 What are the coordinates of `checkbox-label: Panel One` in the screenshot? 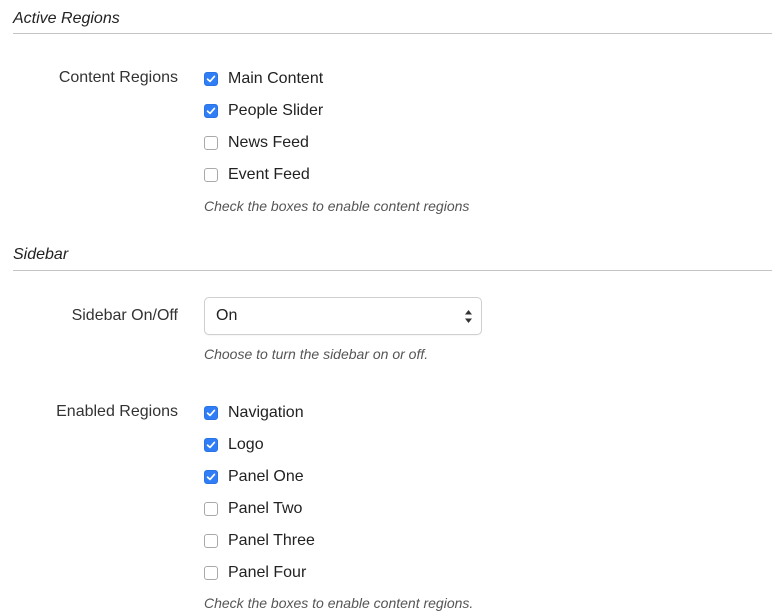 It's located at (266, 476).